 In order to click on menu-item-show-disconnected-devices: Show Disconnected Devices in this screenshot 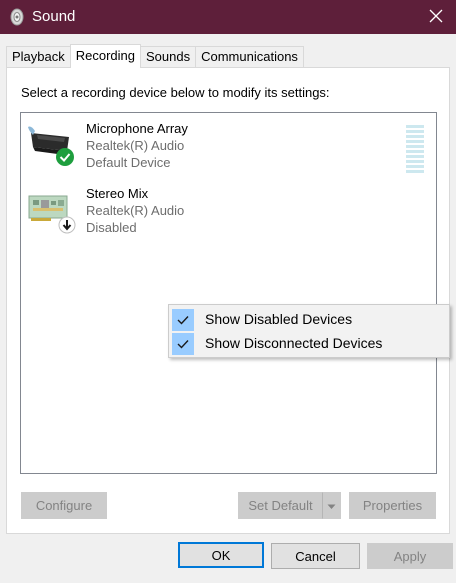, I will do `click(309, 344)`.